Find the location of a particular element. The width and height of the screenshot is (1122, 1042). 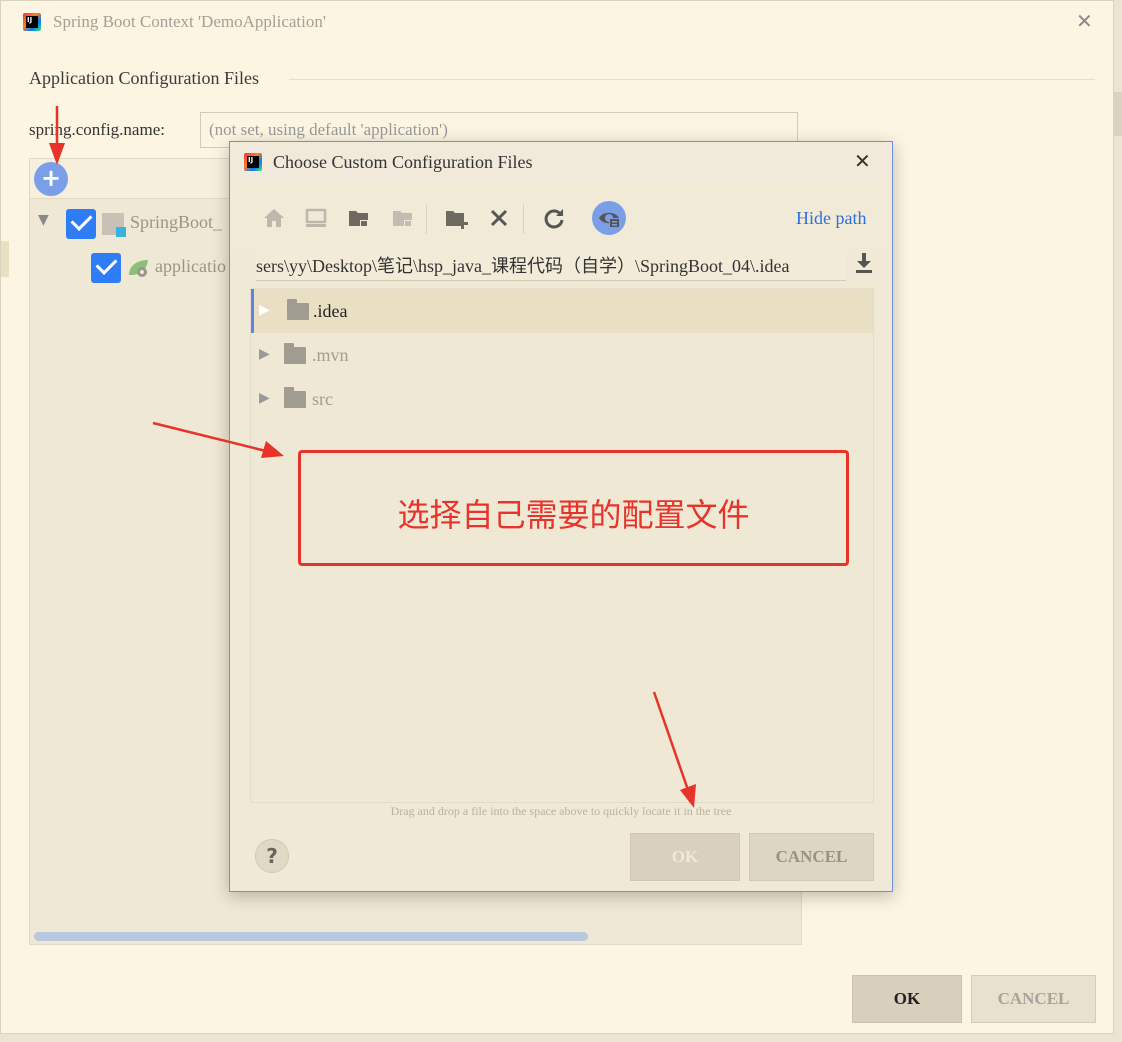

ok-button: OK is located at coordinates (907, 999).